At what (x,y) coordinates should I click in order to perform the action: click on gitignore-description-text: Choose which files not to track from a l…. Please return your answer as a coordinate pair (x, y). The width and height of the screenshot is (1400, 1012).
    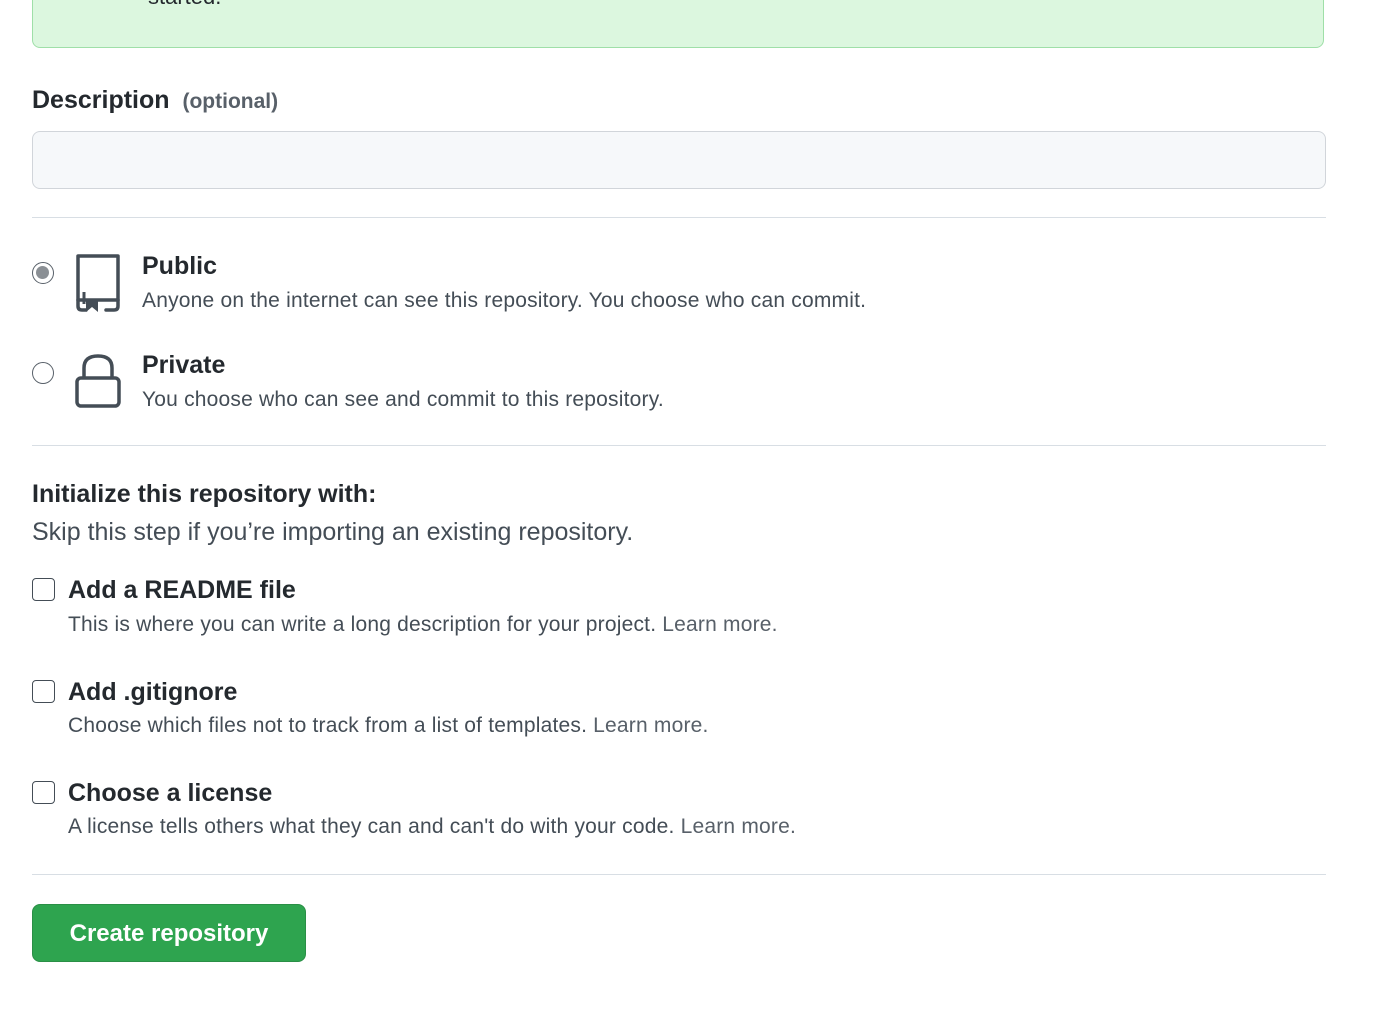
    Looking at the image, I should click on (328, 725).